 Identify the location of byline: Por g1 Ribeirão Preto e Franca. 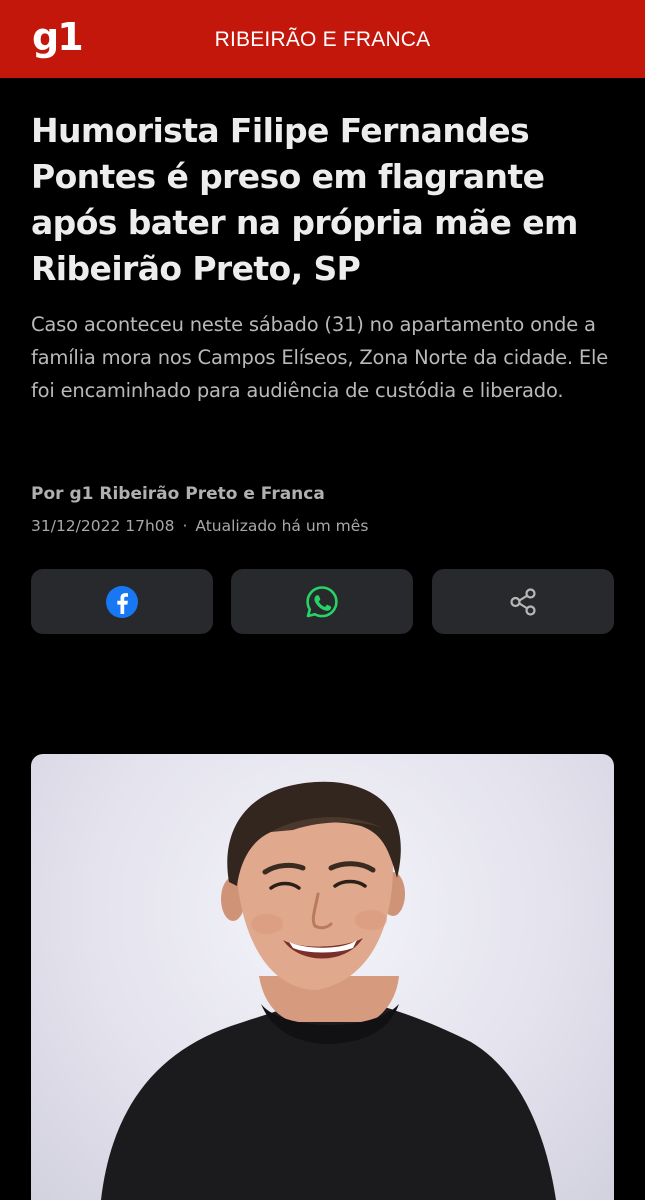
(178, 494).